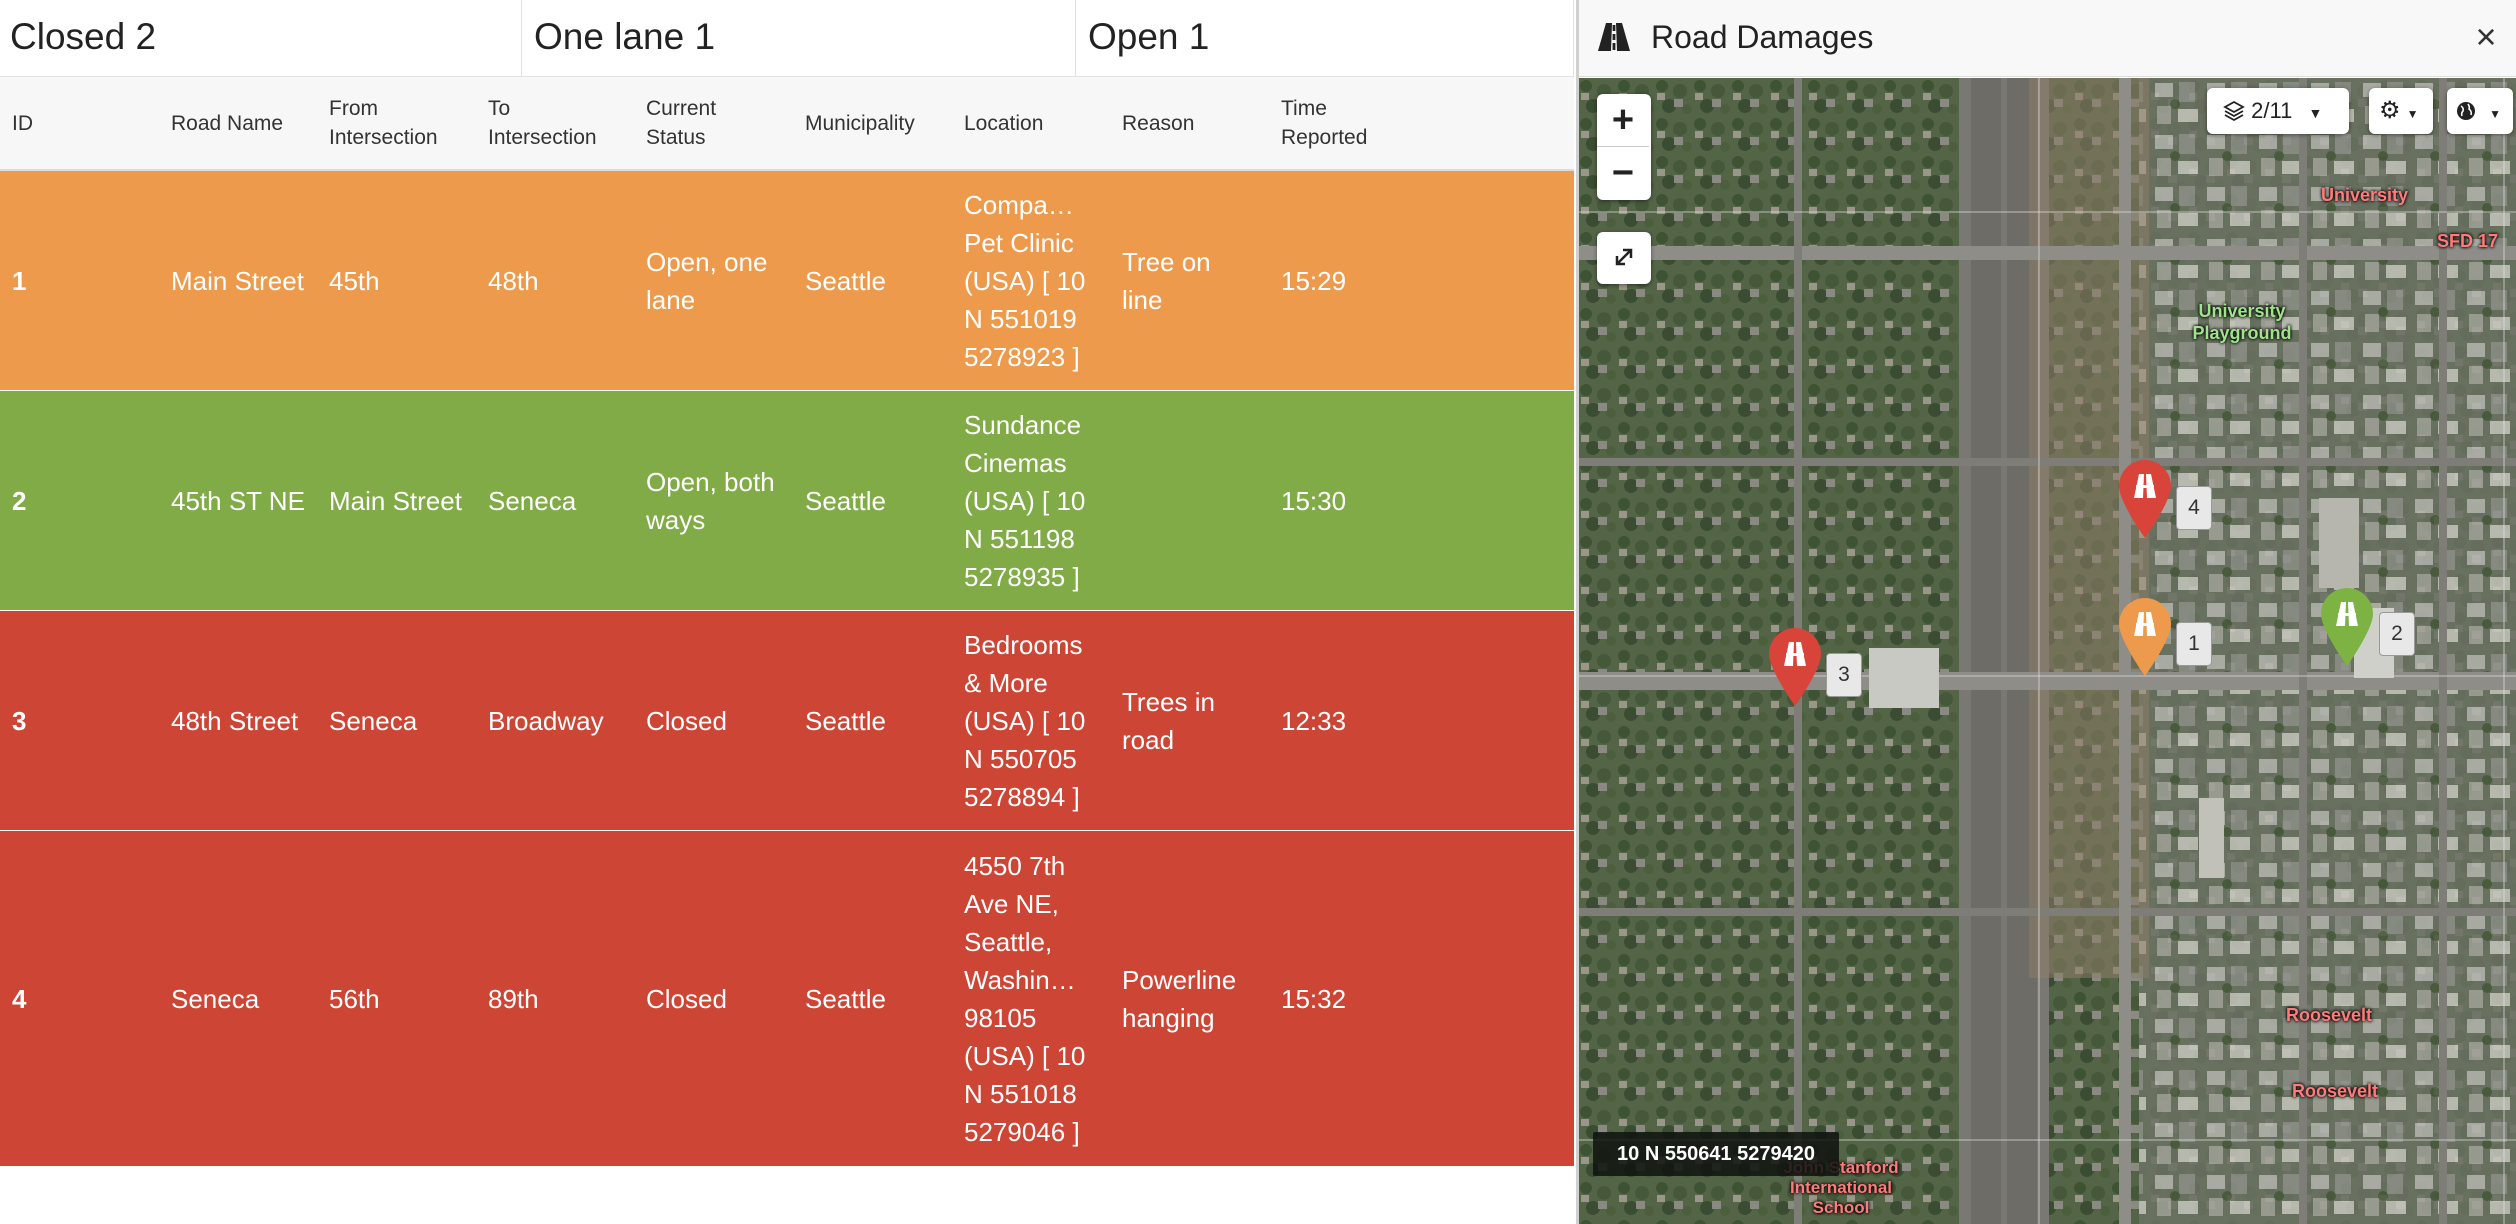 This screenshot has height=1224, width=2516. Describe the element at coordinates (19, 998) in the screenshot. I see `cell-id: 4` at that location.